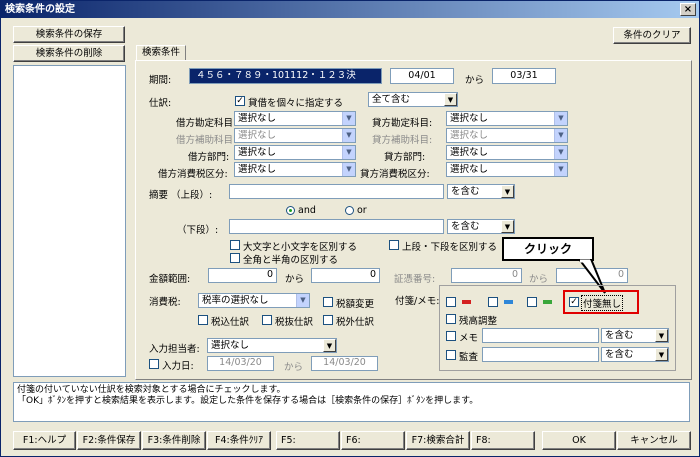 The height and width of the screenshot is (457, 700). What do you see at coordinates (242, 275) in the screenshot?
I see `amount-from-input: 0` at bounding box center [242, 275].